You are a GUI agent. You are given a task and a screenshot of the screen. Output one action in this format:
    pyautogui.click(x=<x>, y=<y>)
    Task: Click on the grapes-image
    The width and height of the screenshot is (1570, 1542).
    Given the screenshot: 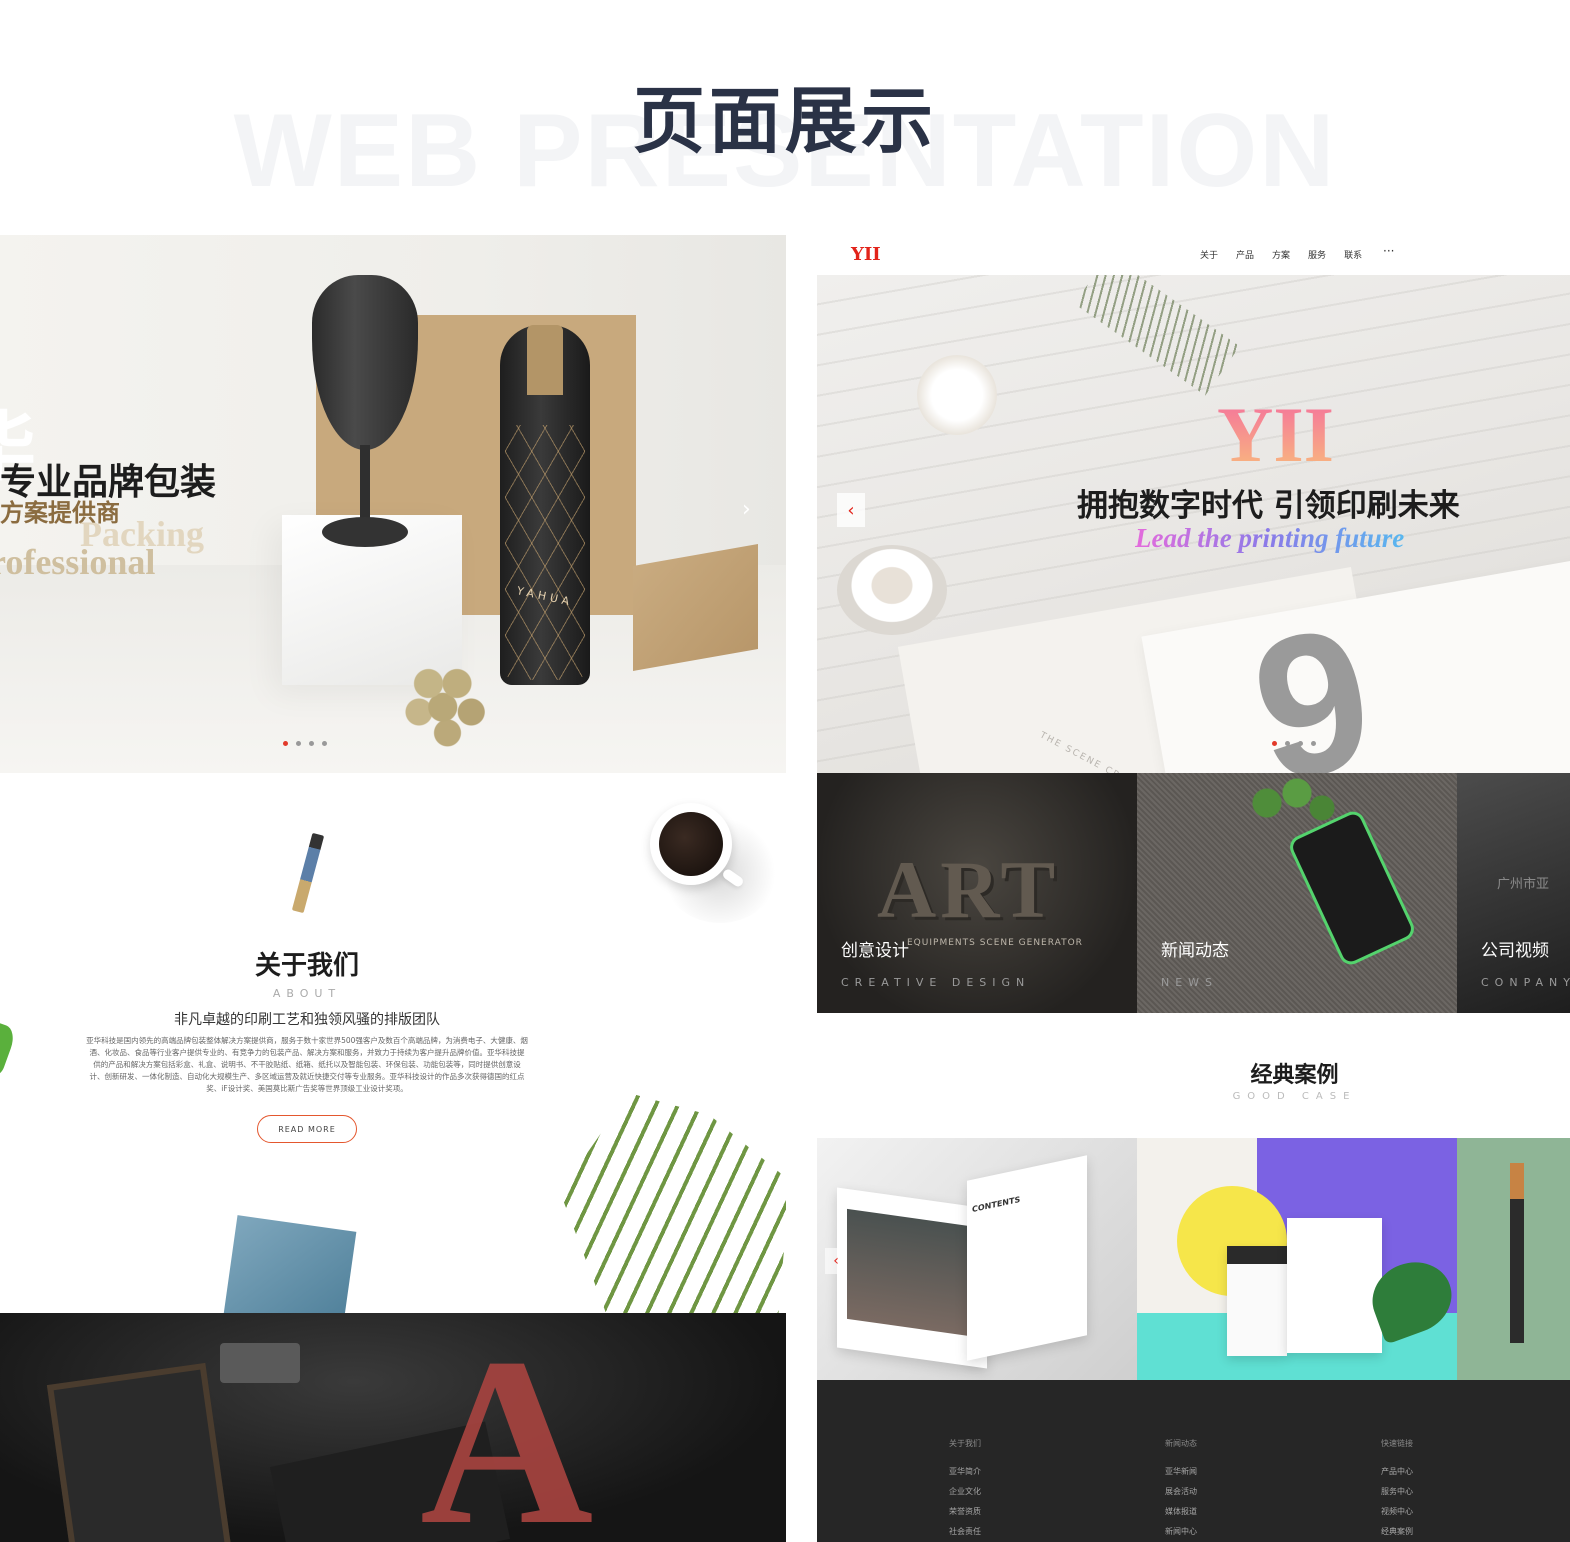 What is the action you would take?
    pyautogui.click(x=447, y=702)
    